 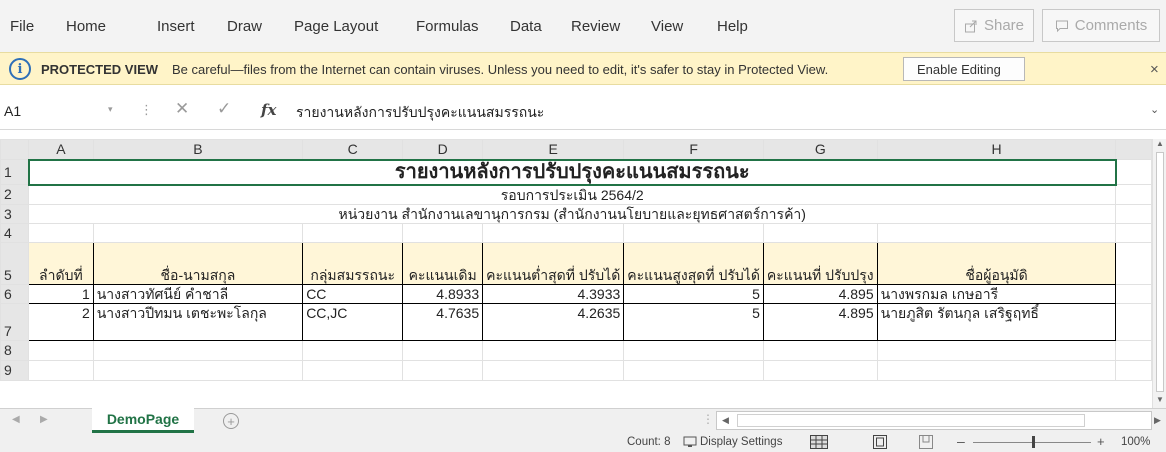 What do you see at coordinates (15, 194) in the screenshot?
I see `row-header-2: 2` at bounding box center [15, 194].